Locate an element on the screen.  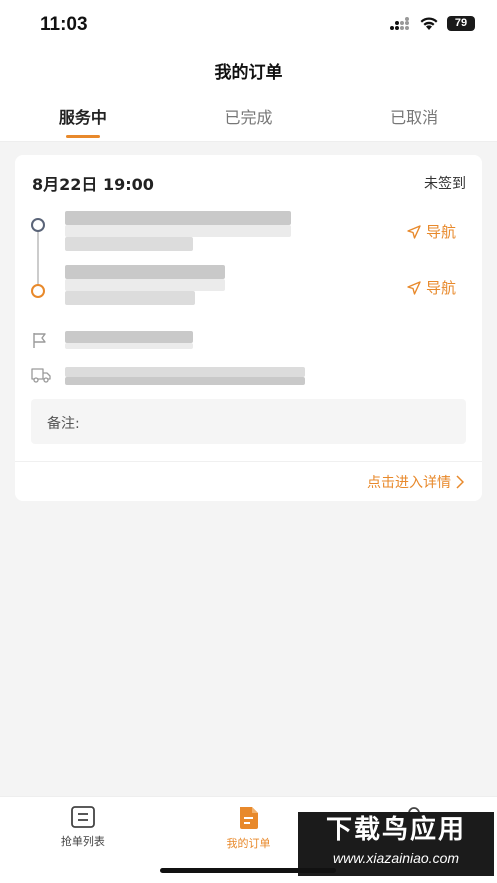
watermark: 下载鸟应用 www.xiazainiao.com is located at coordinates (396, 844).